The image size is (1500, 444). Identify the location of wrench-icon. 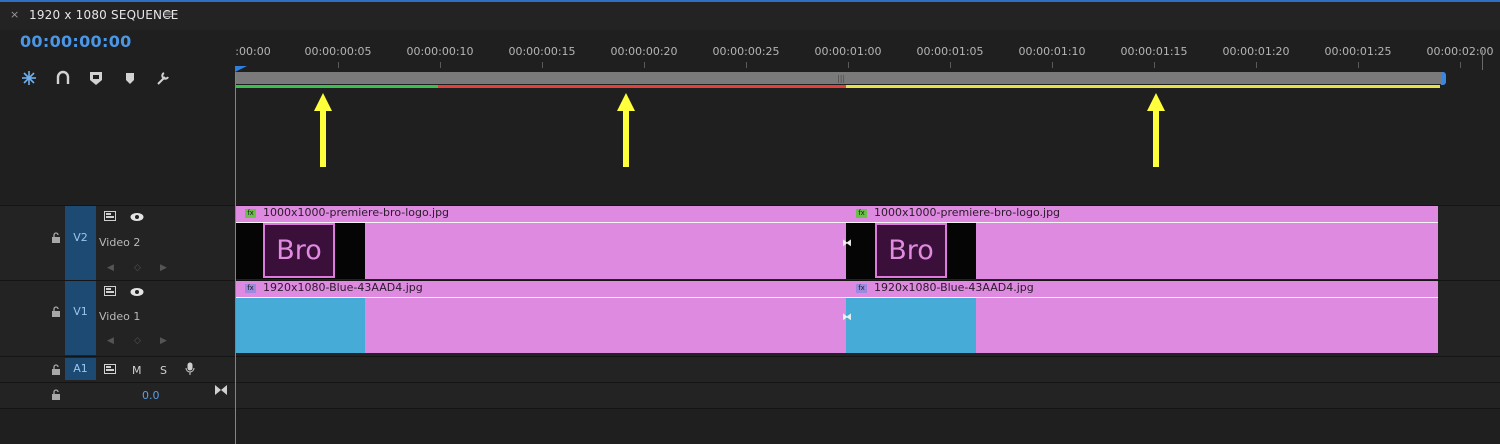
(163, 78).